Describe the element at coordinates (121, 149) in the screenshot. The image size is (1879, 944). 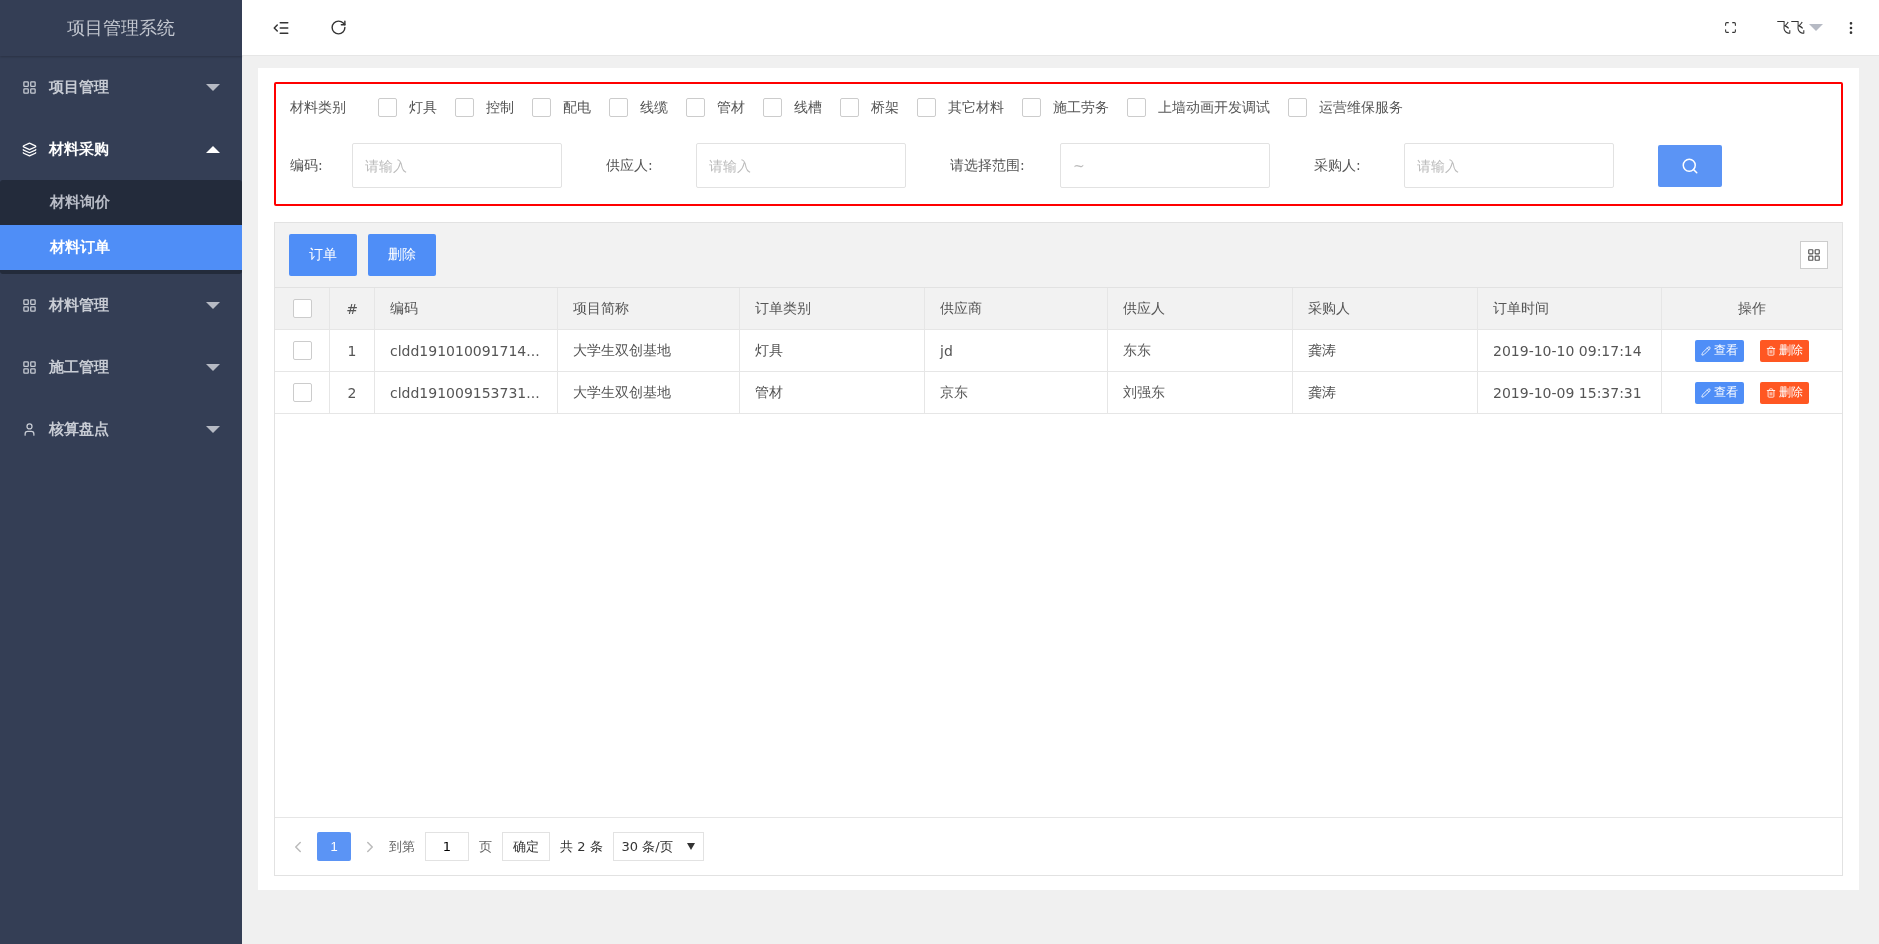
I see `menu-item: 材料采购` at that location.